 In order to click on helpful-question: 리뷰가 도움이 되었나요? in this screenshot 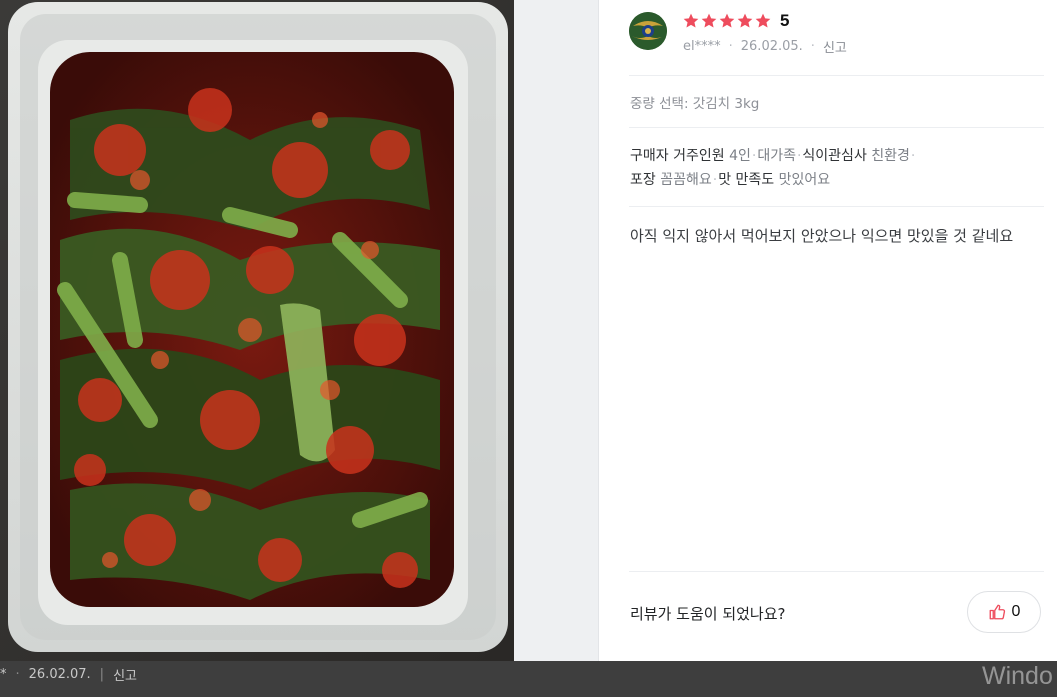, I will do `click(708, 614)`.